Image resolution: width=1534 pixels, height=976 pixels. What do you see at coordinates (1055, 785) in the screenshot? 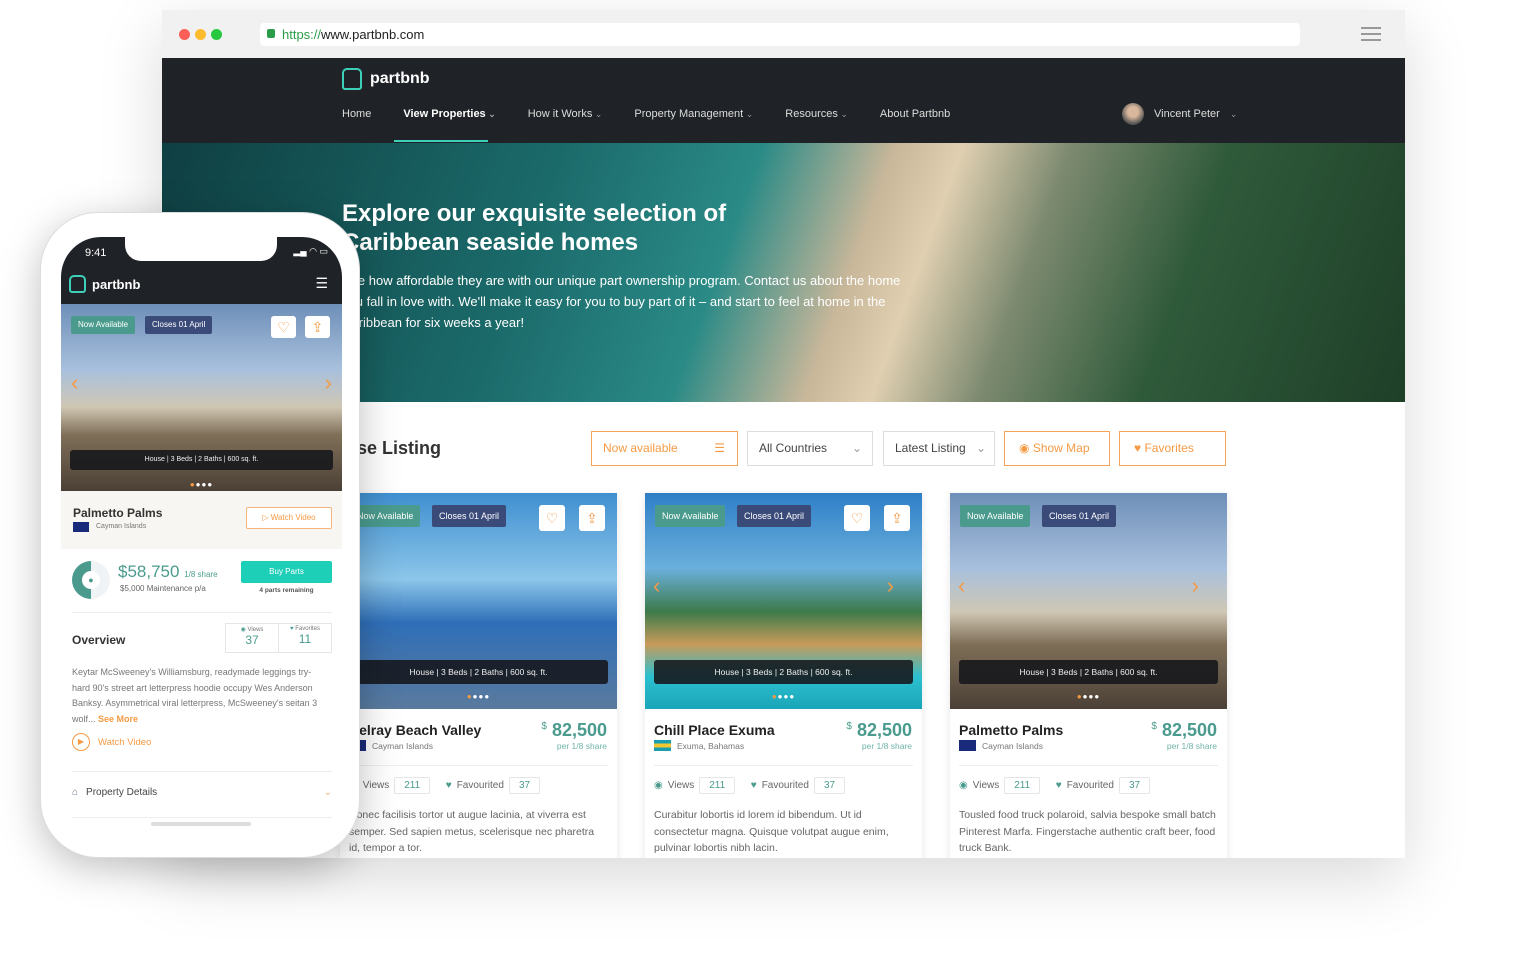
I see `stats: ◉Views211 ♥Favourited37` at bounding box center [1055, 785].